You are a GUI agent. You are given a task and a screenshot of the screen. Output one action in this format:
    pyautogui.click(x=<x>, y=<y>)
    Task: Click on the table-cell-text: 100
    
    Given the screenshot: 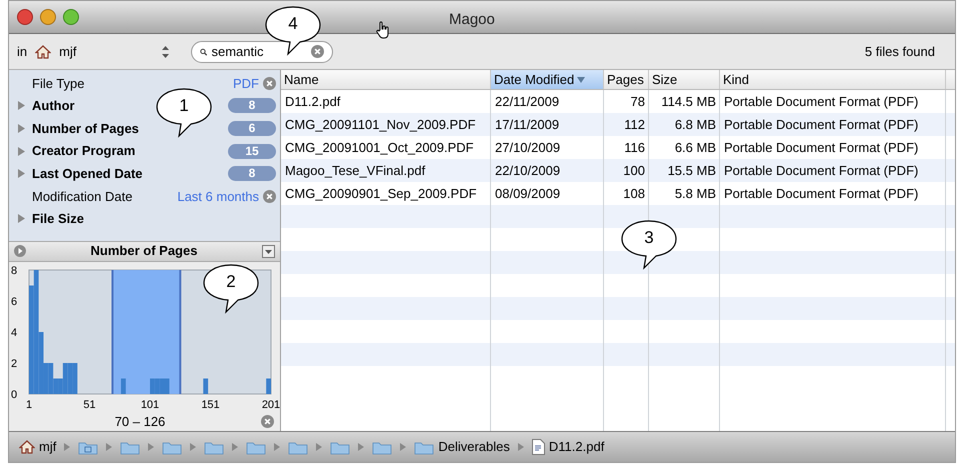 What is the action you would take?
    pyautogui.click(x=634, y=171)
    